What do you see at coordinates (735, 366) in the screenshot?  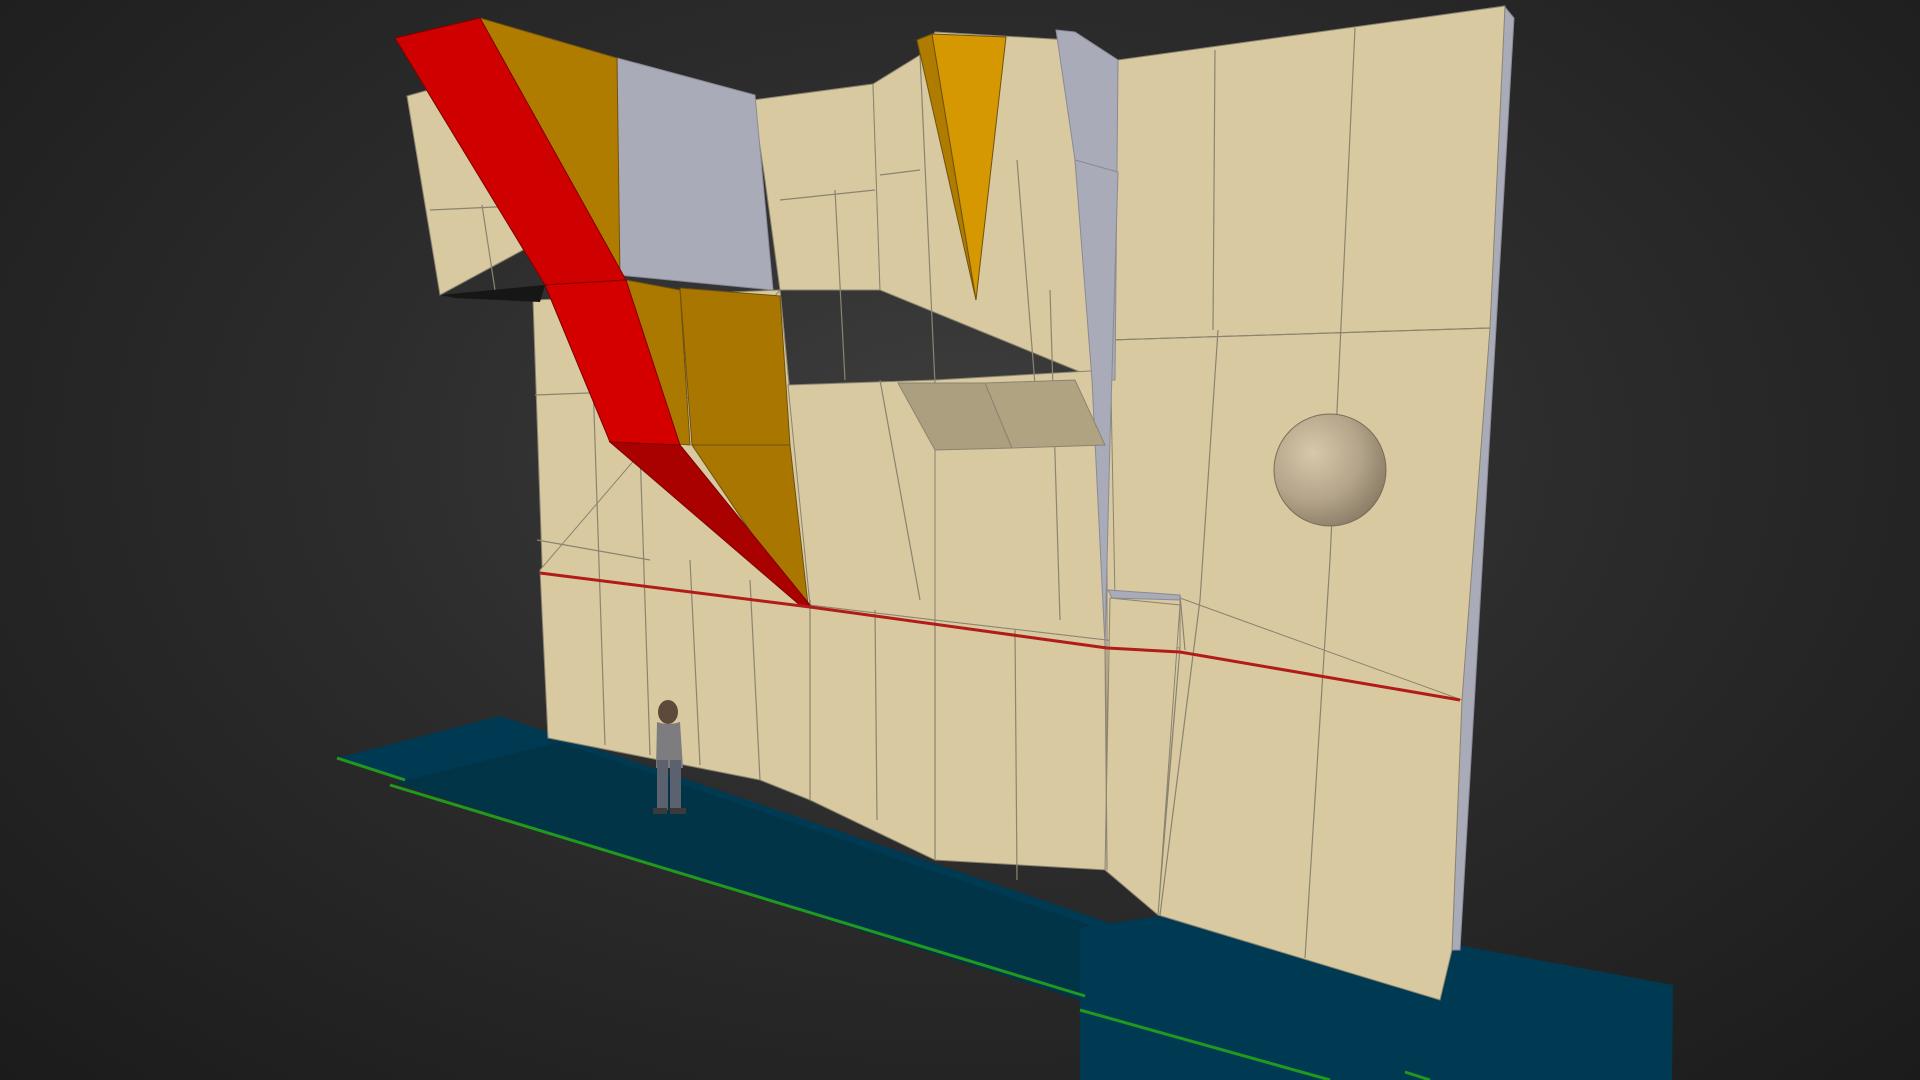 I see `volume-face` at bounding box center [735, 366].